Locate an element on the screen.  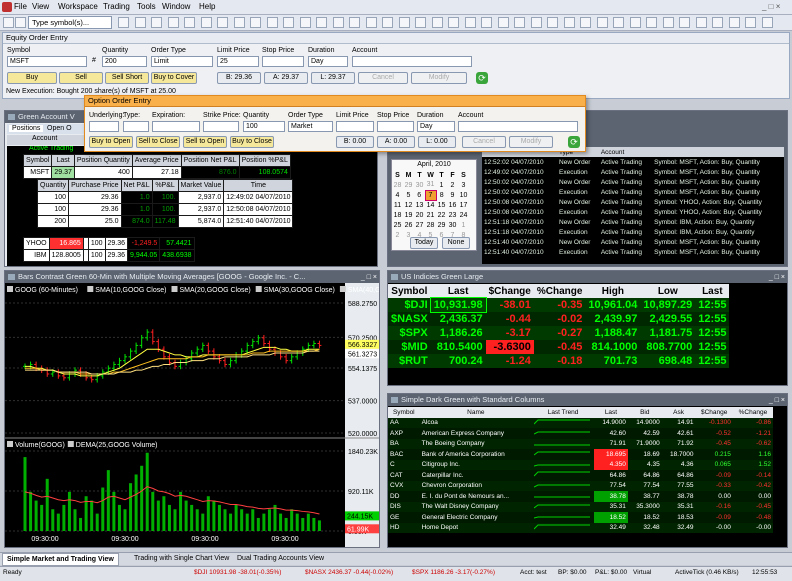
quote-row: HD Home Depot 32.49 32.48 32.49 -0.00 -0.00 is located at coordinates (580, 527).